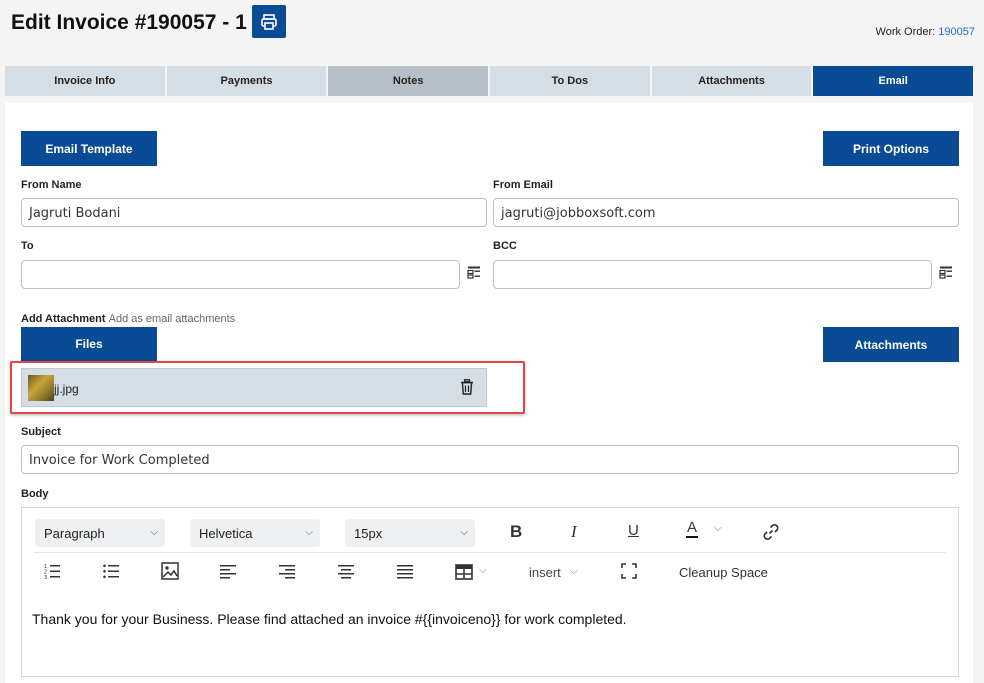 The width and height of the screenshot is (984, 683). I want to click on tab-to-dos: To Dos, so click(570, 81).